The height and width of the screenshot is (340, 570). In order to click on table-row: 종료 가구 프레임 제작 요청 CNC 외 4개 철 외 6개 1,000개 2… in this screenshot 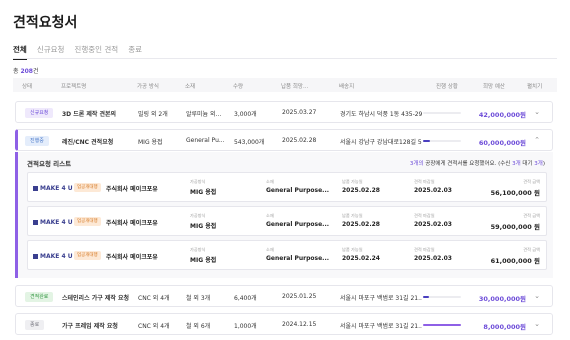, I will do `click(284, 324)`.